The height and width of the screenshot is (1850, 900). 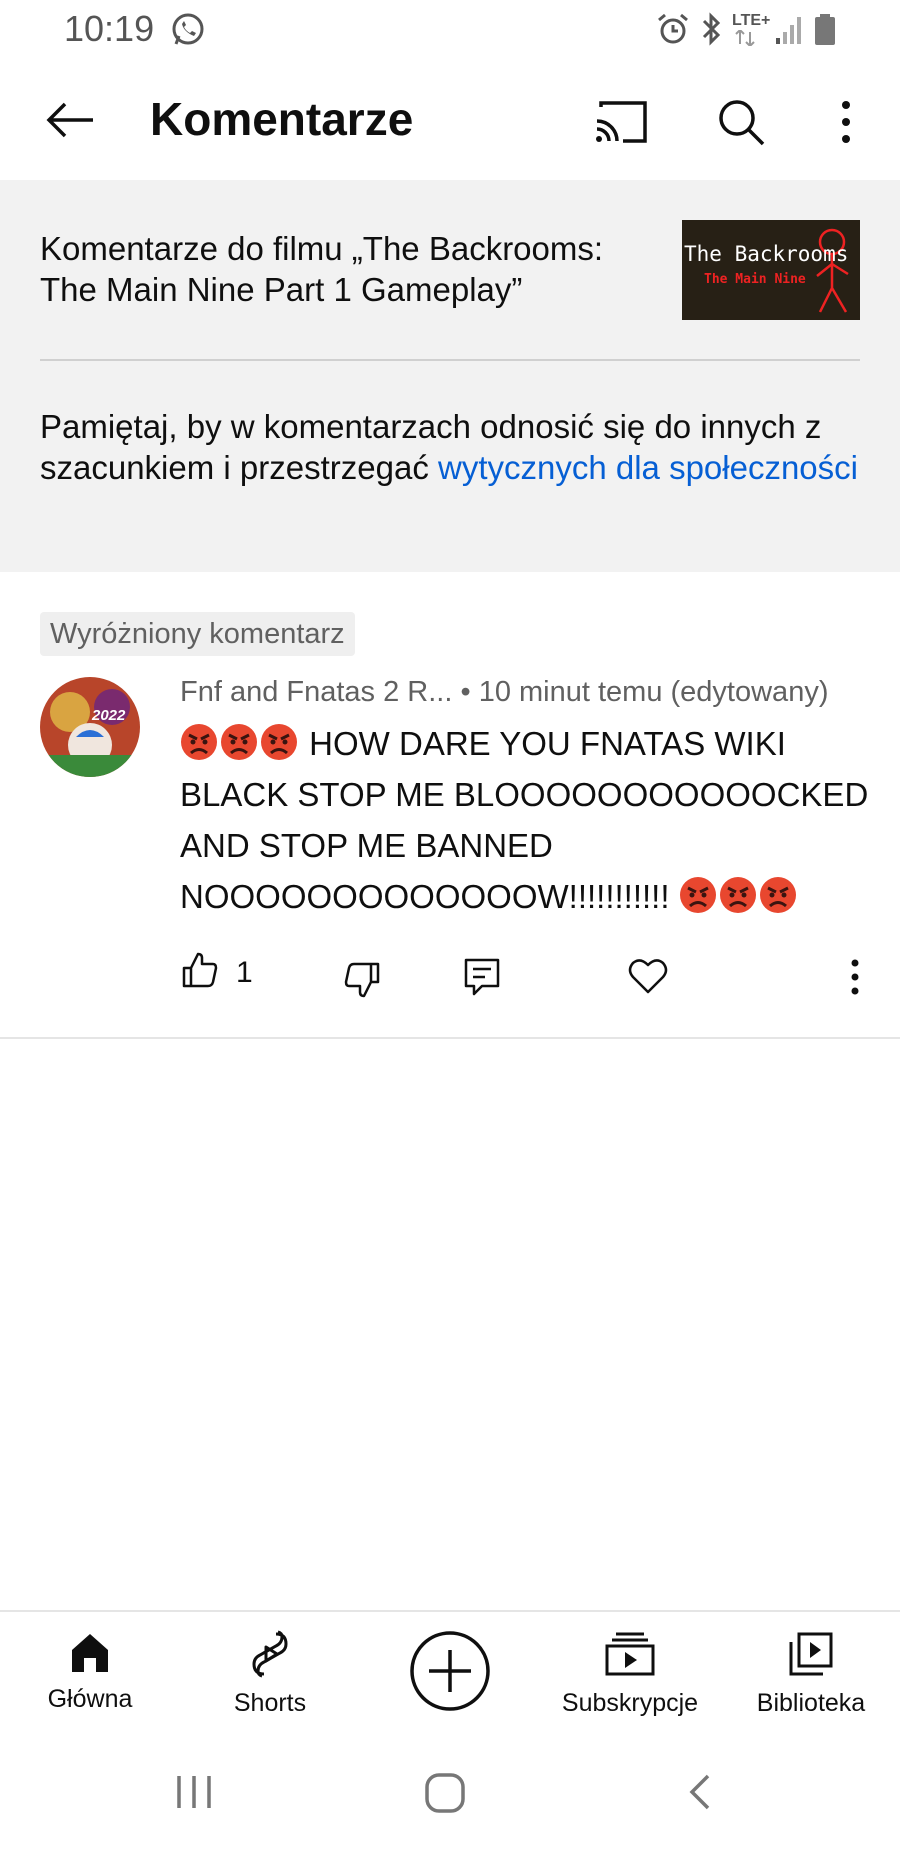 What do you see at coordinates (846, 122) in the screenshot?
I see `more-vert-icon` at bounding box center [846, 122].